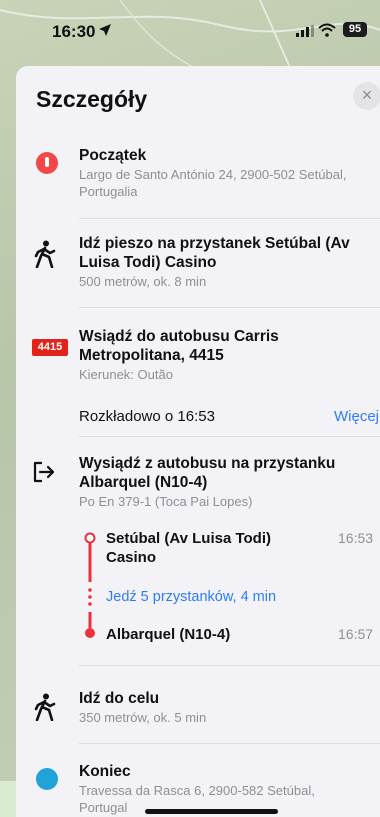 The image size is (380, 817). What do you see at coordinates (356, 538) in the screenshot?
I see `origin-stop-time: 16:53` at bounding box center [356, 538].